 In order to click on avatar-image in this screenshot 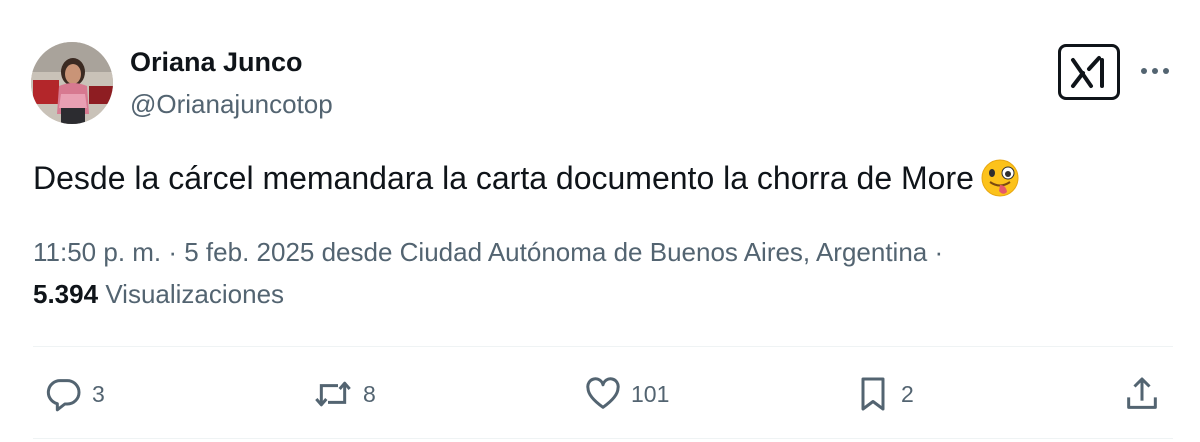, I will do `click(72, 83)`.